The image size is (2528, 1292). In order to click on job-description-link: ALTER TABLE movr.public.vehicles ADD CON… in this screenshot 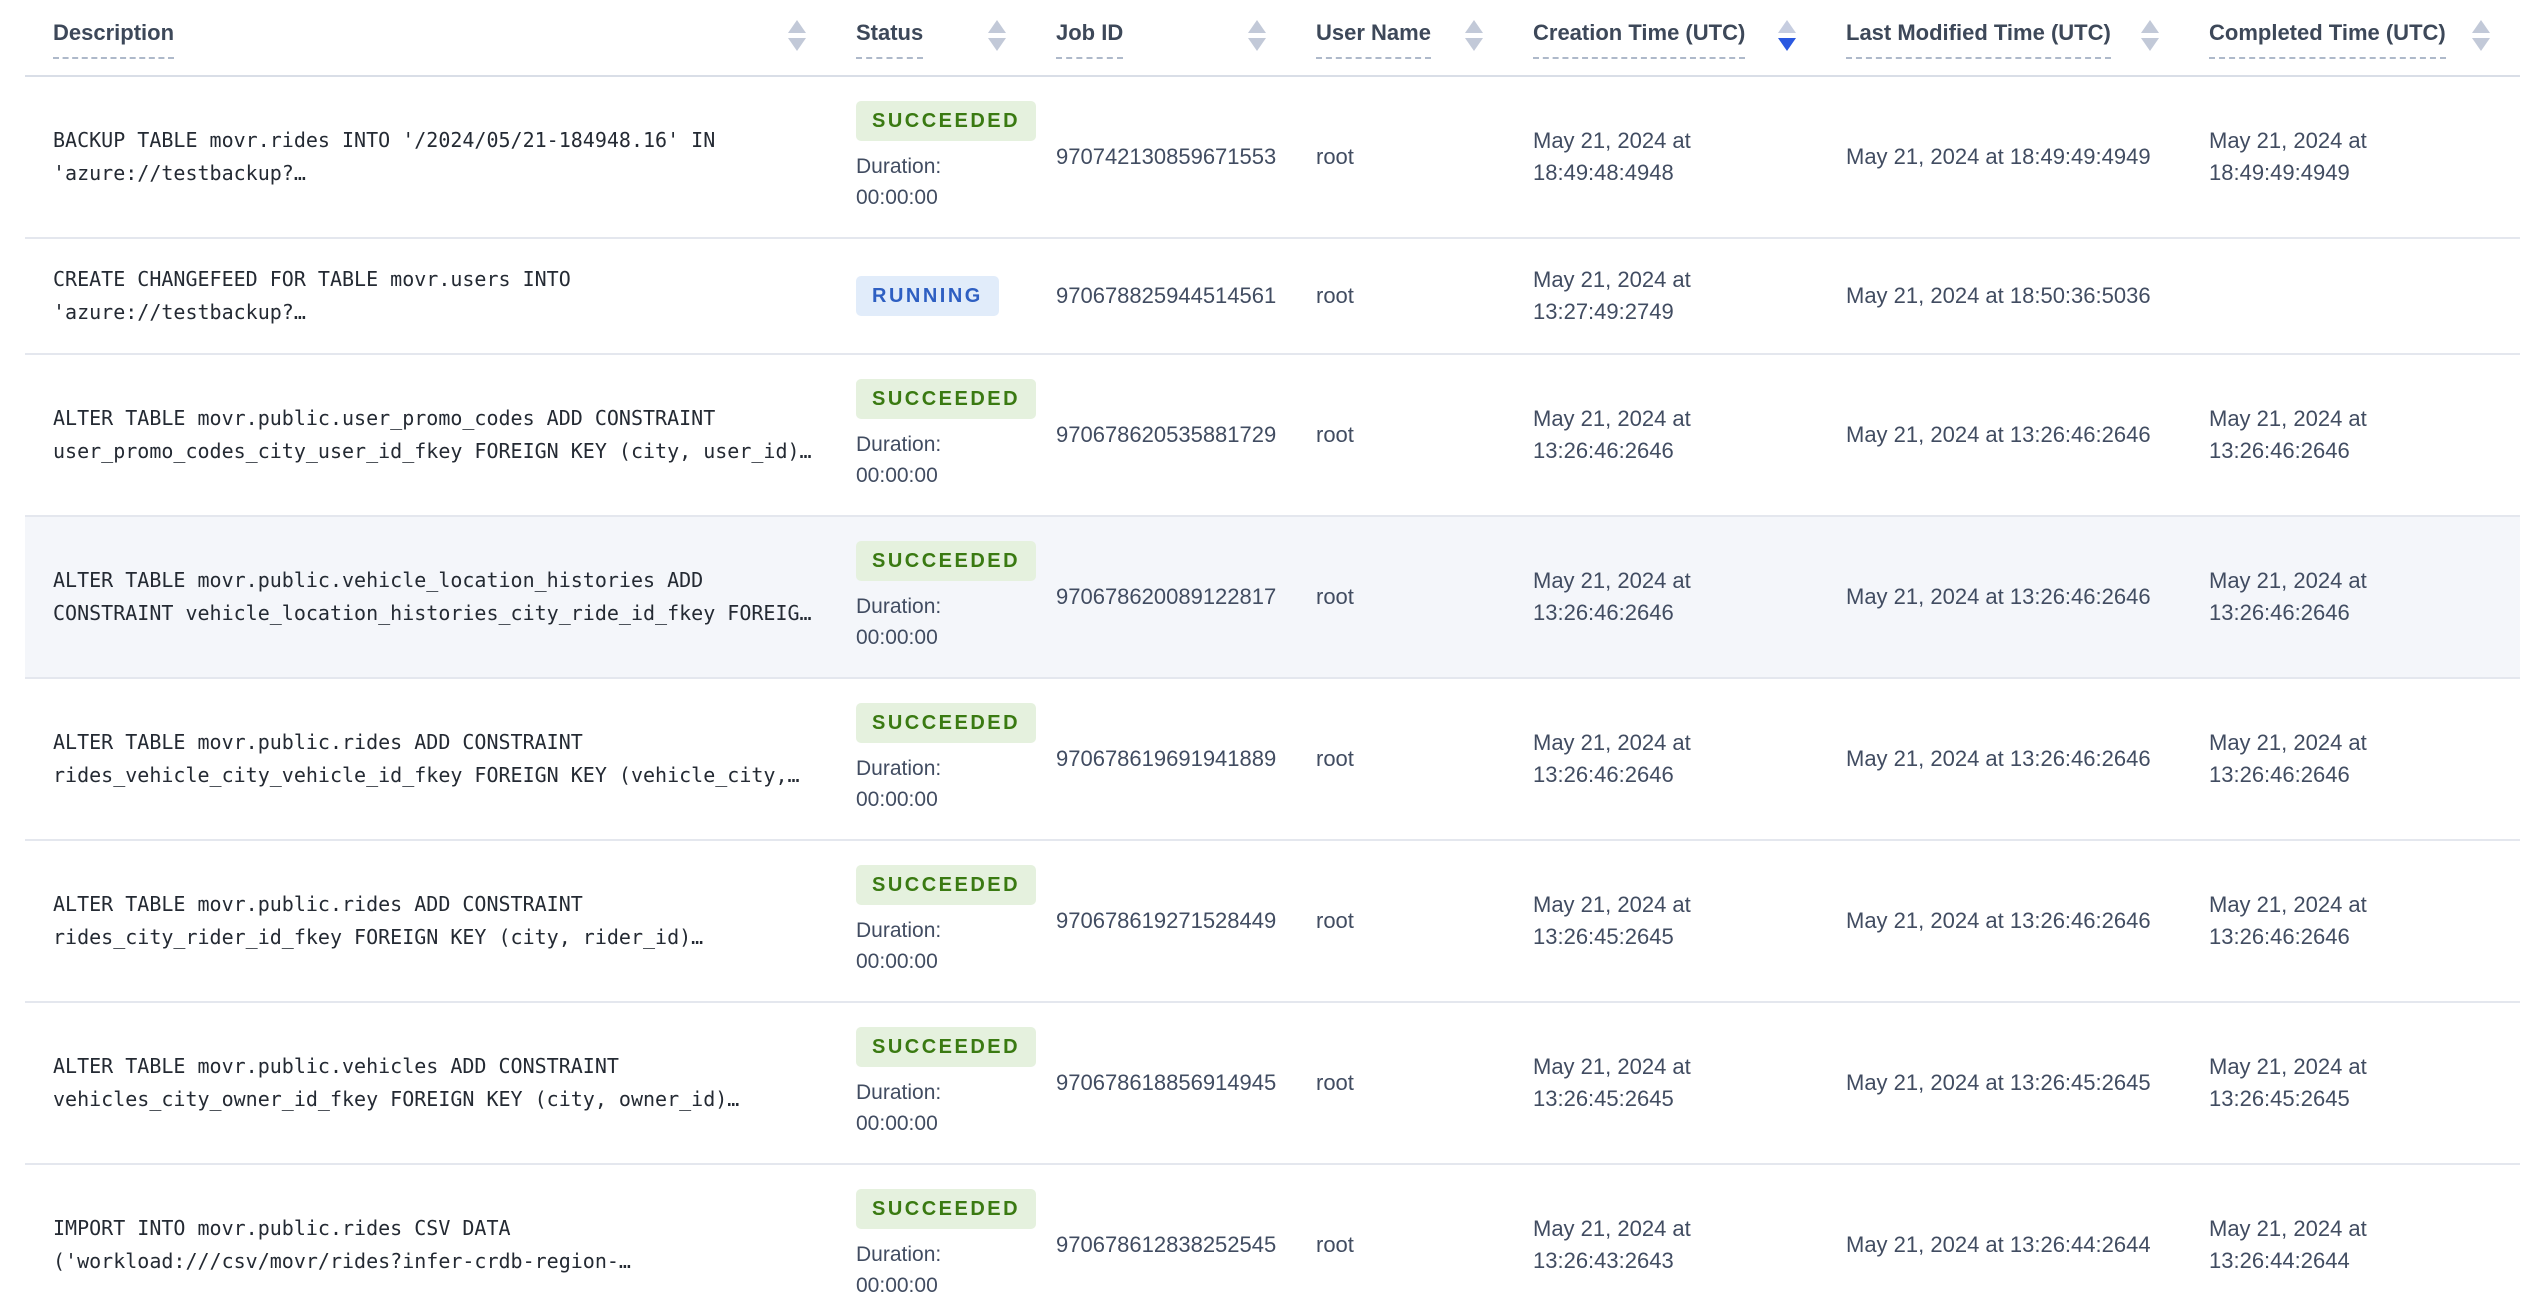, I will do `click(434, 1083)`.